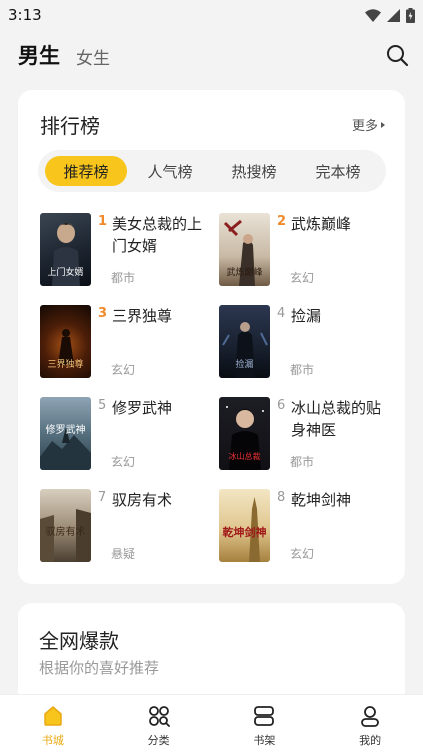 Image resolution: width=423 pixels, height=752 pixels. What do you see at coordinates (211, 15) in the screenshot?
I see `status-bar: 3:13` at bounding box center [211, 15].